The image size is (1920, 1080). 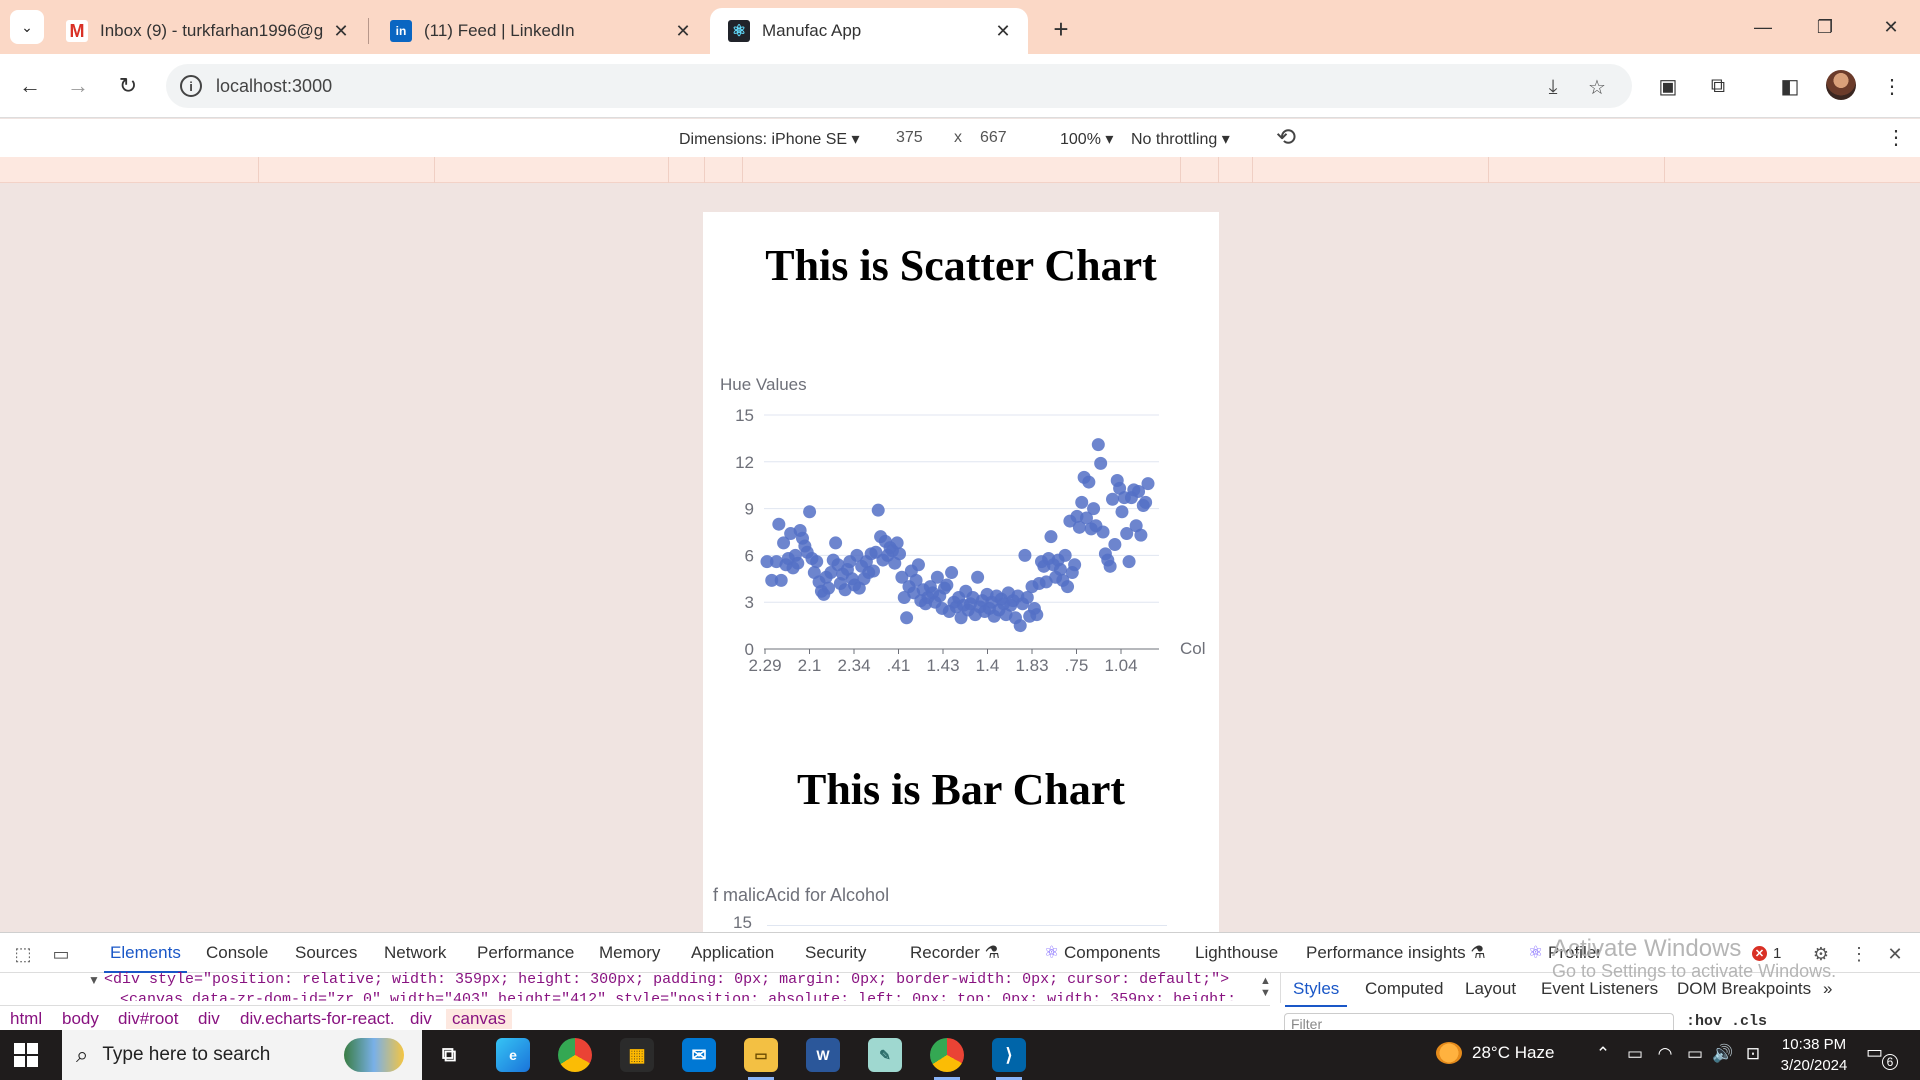 I want to click on scroll-arrows-icon: ▲ ▼, so click(x=1265, y=987).